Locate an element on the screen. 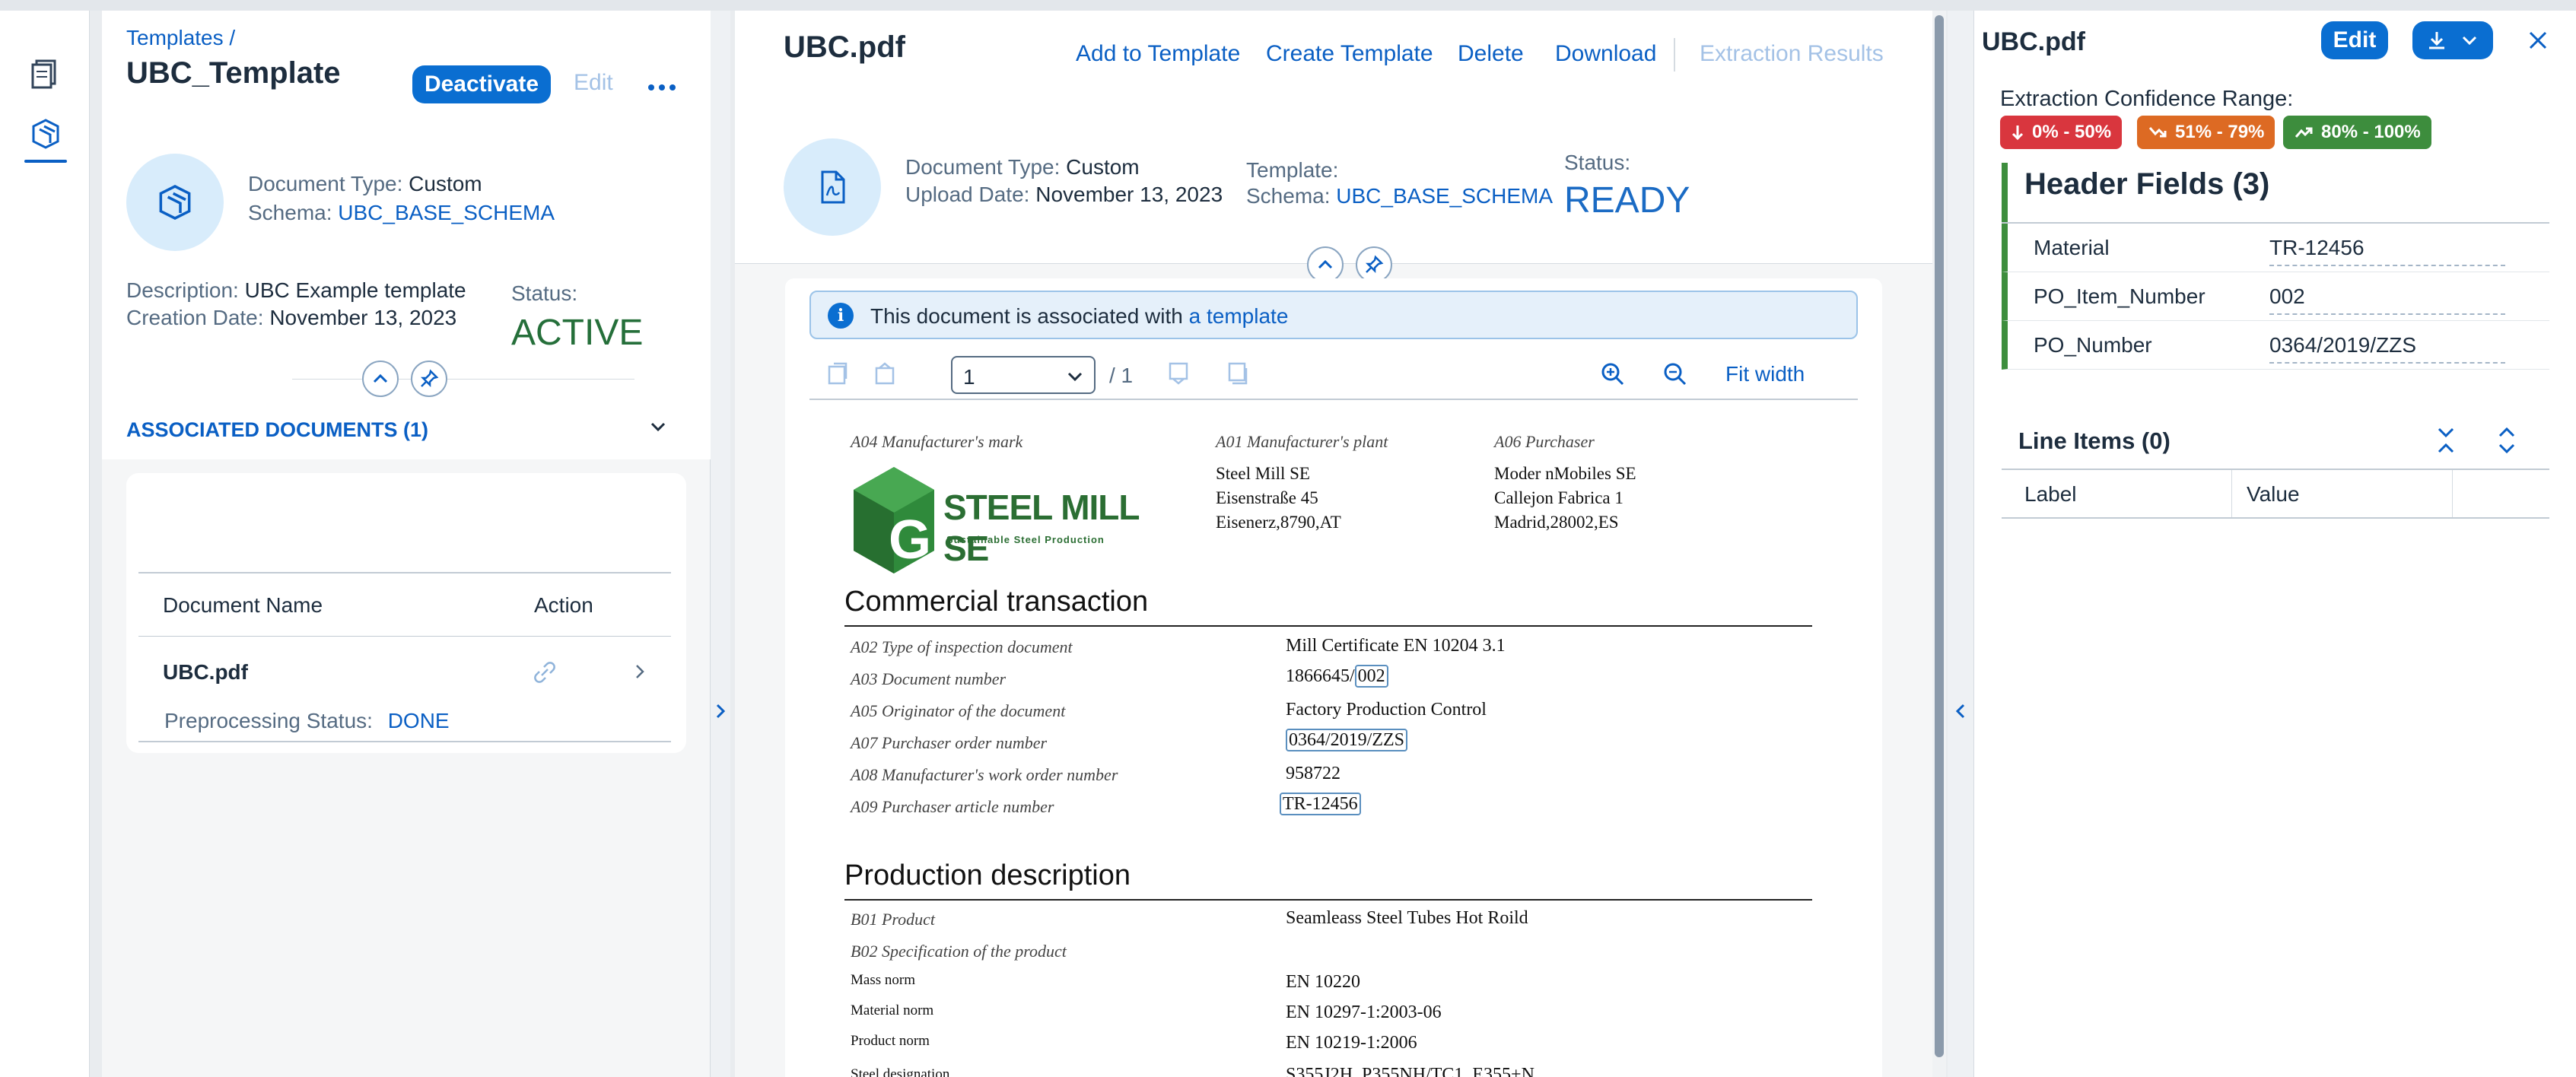  commercial-label-4: A08 Manufacturer's work order number is located at coordinates (985, 774).